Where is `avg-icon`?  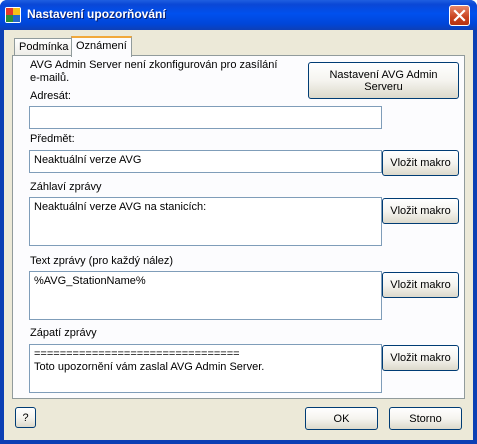 avg-icon is located at coordinates (13, 15).